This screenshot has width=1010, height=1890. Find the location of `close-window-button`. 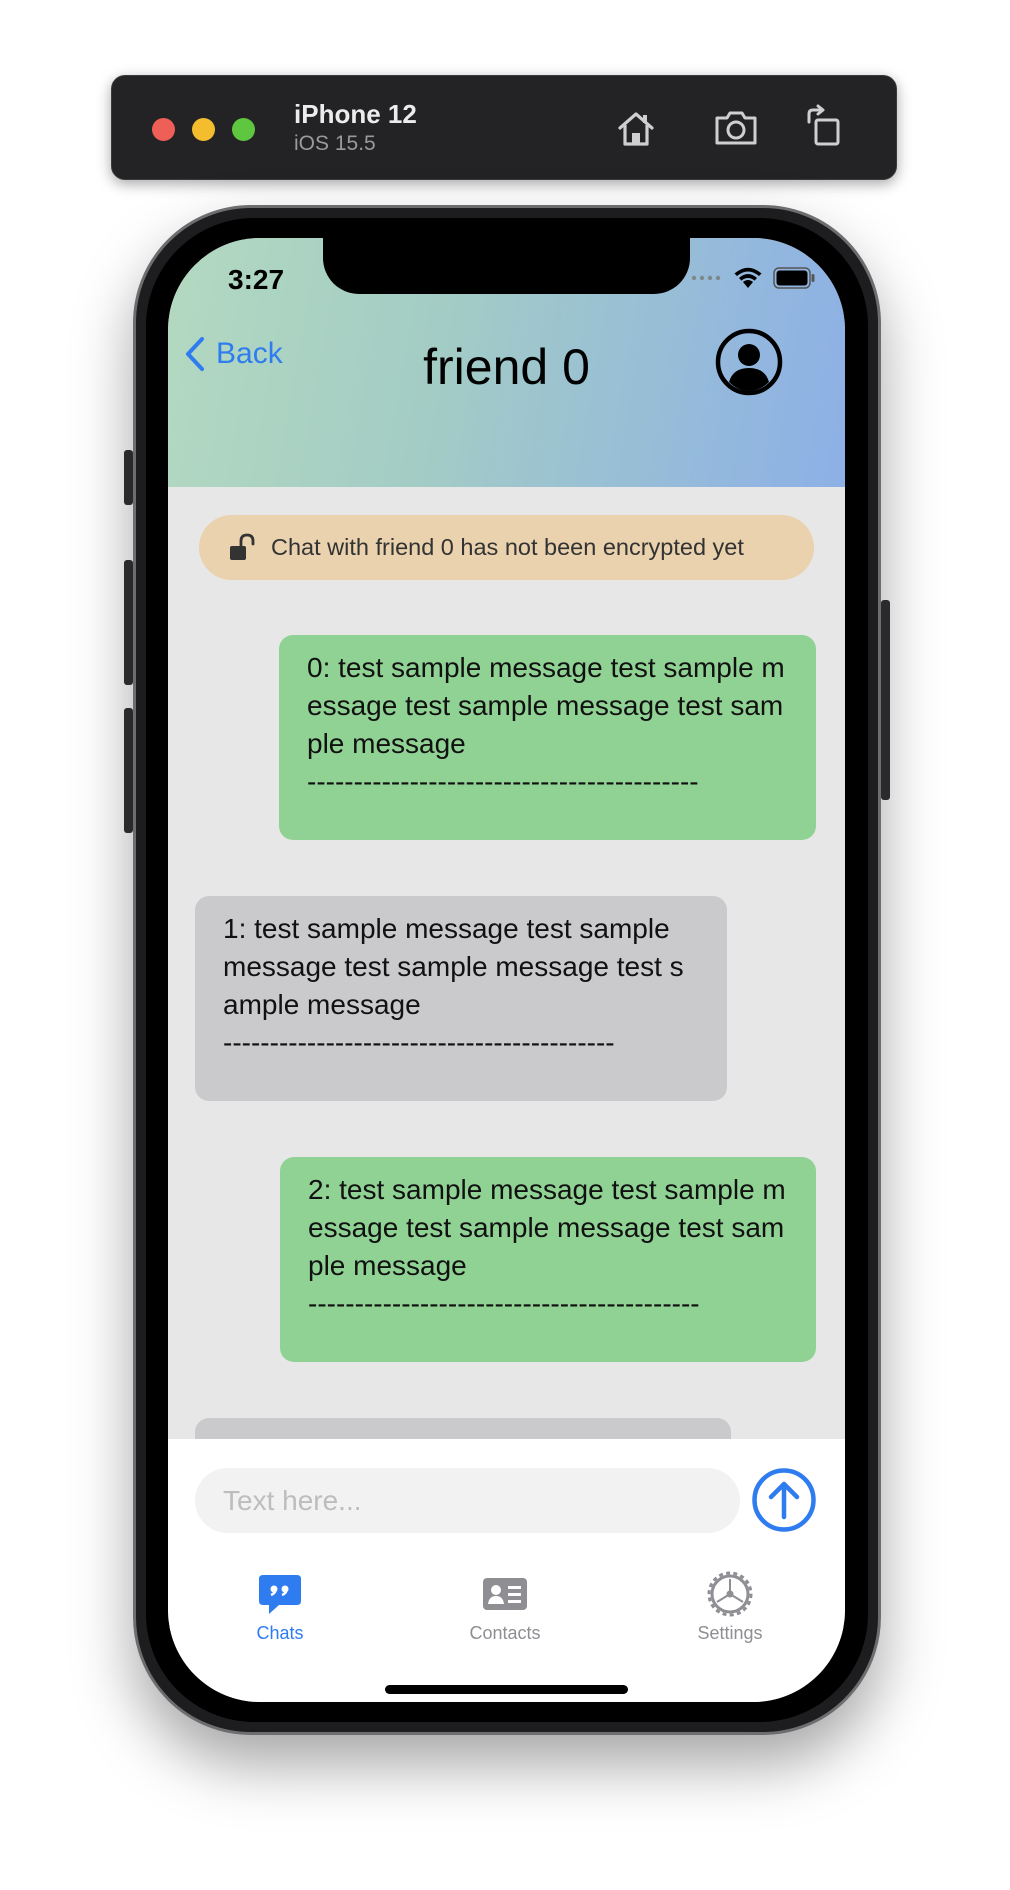

close-window-button is located at coordinates (163, 129).